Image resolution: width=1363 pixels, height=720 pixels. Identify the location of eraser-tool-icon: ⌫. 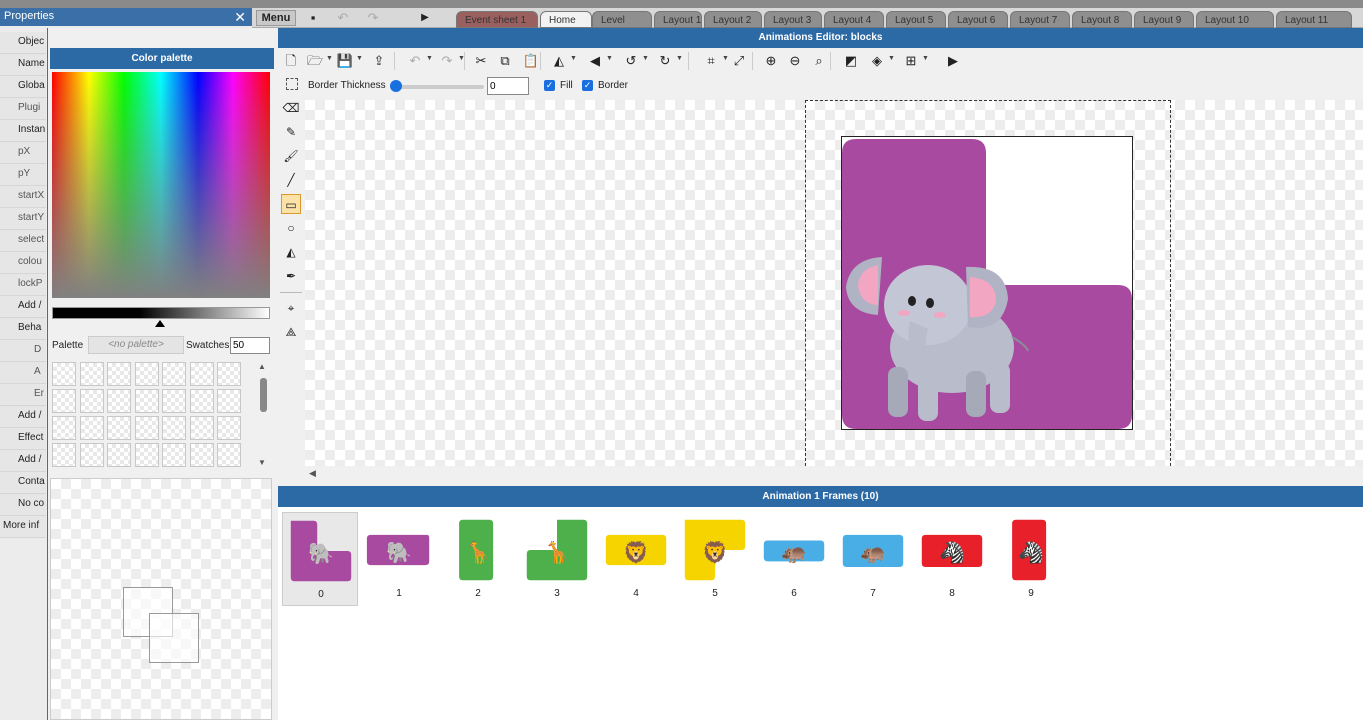
(291, 108).